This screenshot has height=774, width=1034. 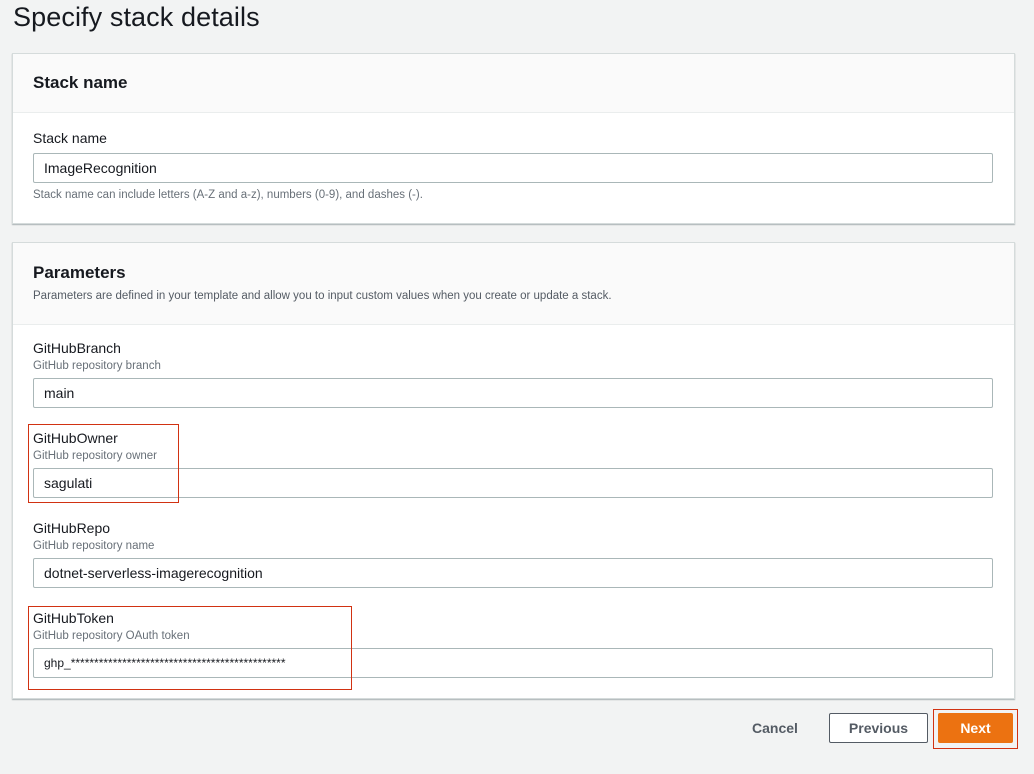 I want to click on github-owner-input: sagulati, so click(x=513, y=483).